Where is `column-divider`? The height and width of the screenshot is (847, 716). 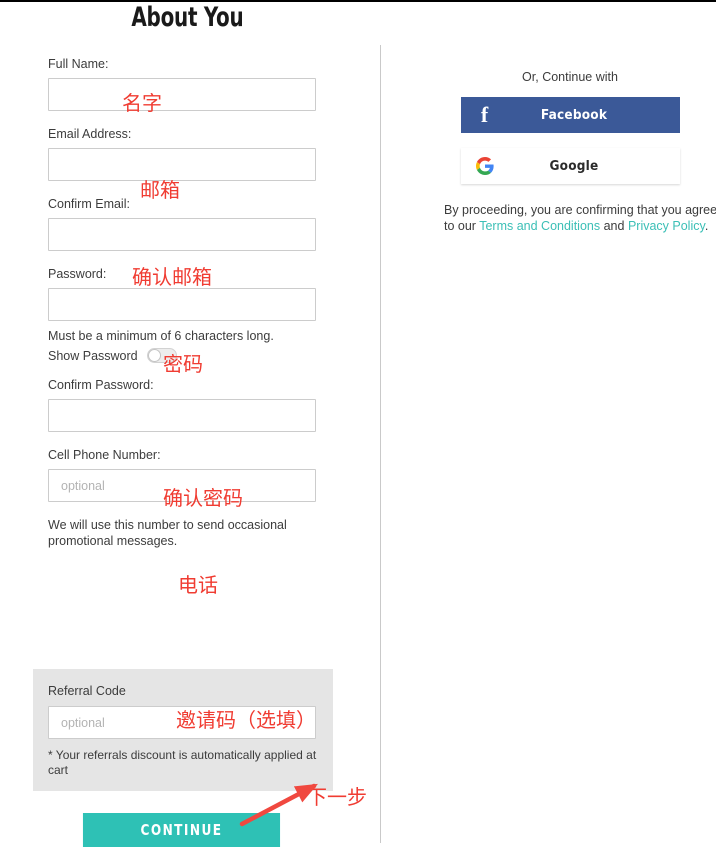
column-divider is located at coordinates (380, 444).